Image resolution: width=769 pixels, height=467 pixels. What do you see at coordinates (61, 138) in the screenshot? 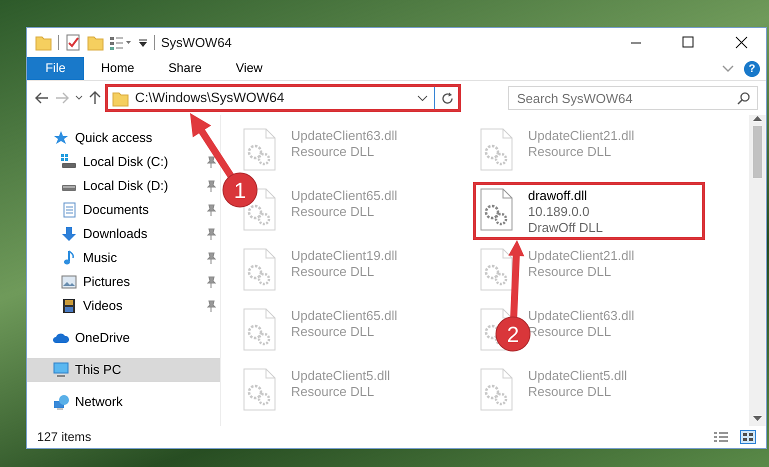
I see `star-icon` at bounding box center [61, 138].